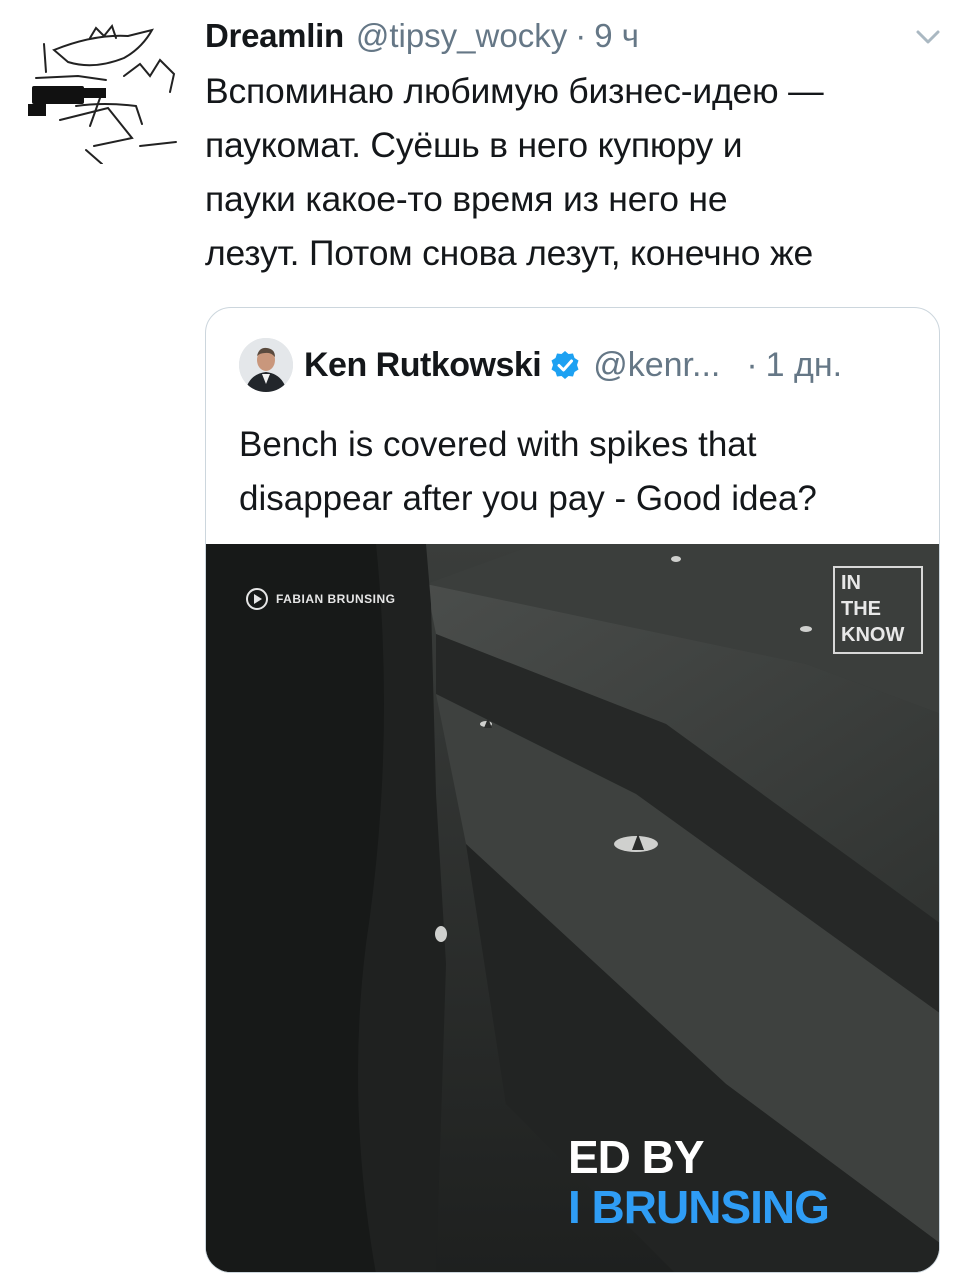 The image size is (973, 1280). Describe the element at coordinates (266, 365) in the screenshot. I see `quoted-author-avatar` at that location.